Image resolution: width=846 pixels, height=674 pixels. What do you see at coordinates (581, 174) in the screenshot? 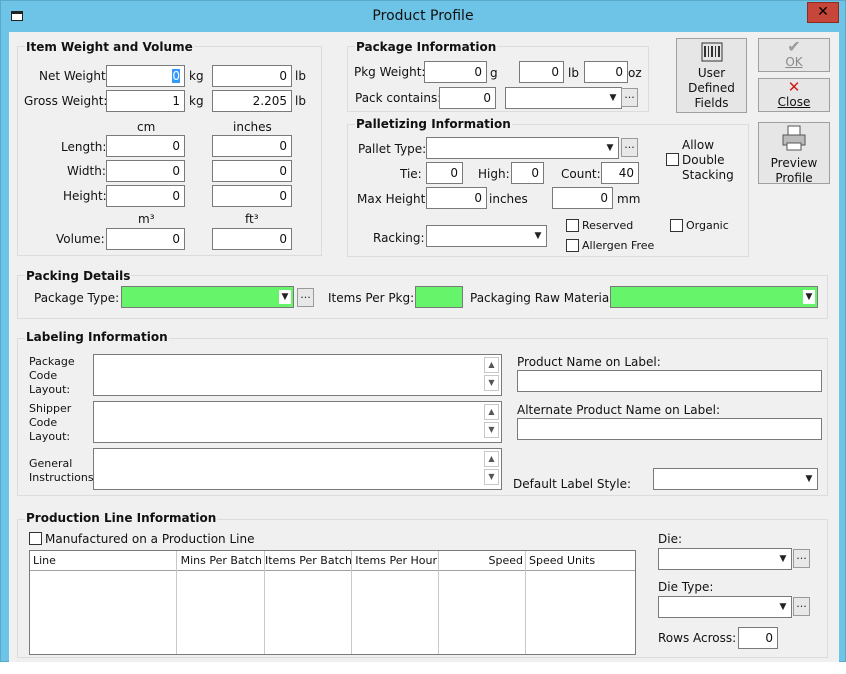
I see `count-label: Count:` at bounding box center [581, 174].